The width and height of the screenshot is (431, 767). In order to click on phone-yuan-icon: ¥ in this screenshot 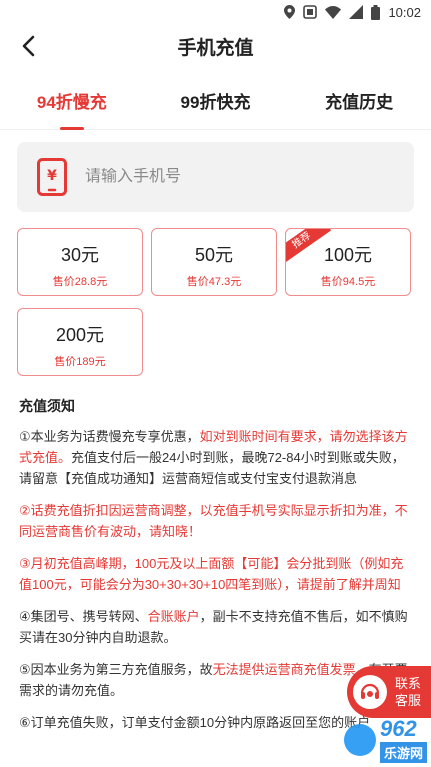, I will do `click(52, 177)`.